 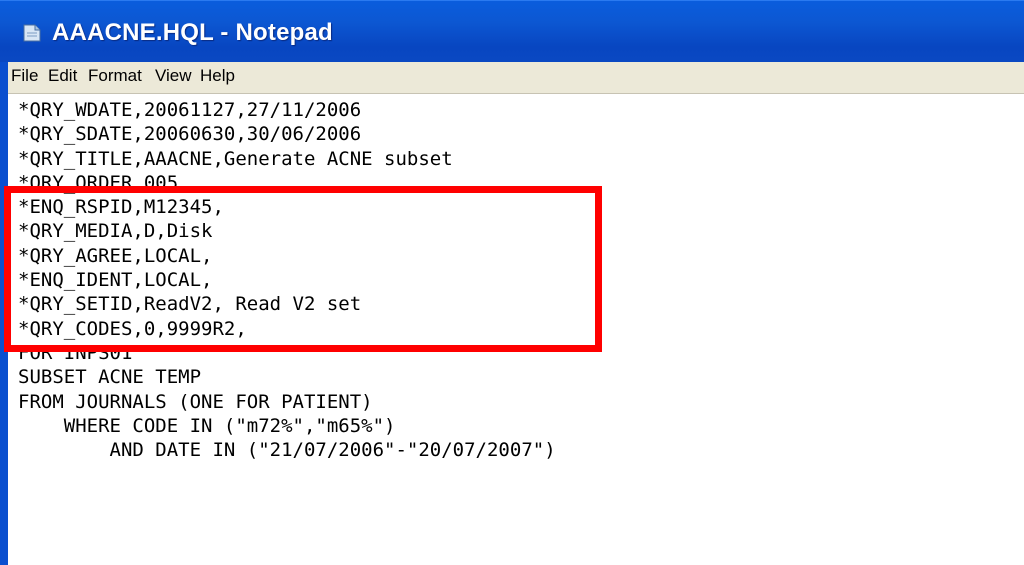 What do you see at coordinates (192, 32) in the screenshot?
I see `window-title: AAACNE.HQL - Notepad` at bounding box center [192, 32].